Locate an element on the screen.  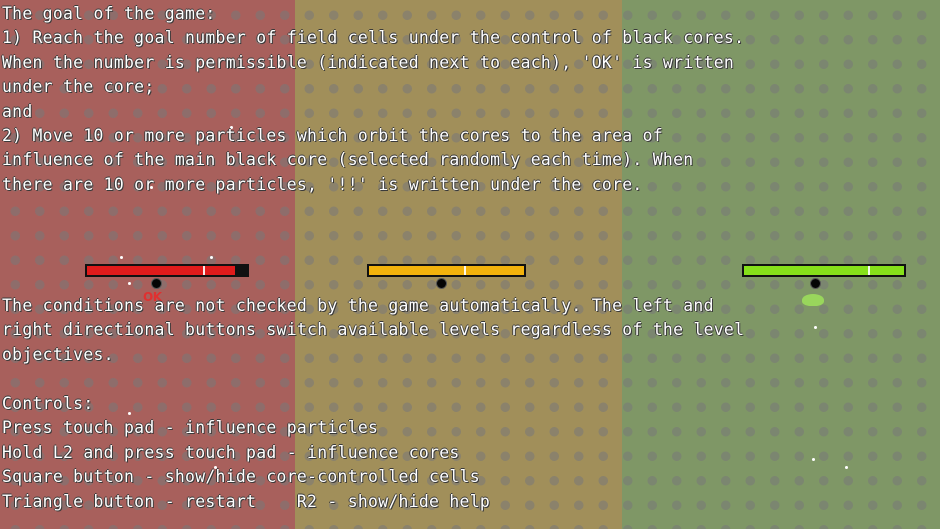
green-core-influence-bar is located at coordinates (824, 270).